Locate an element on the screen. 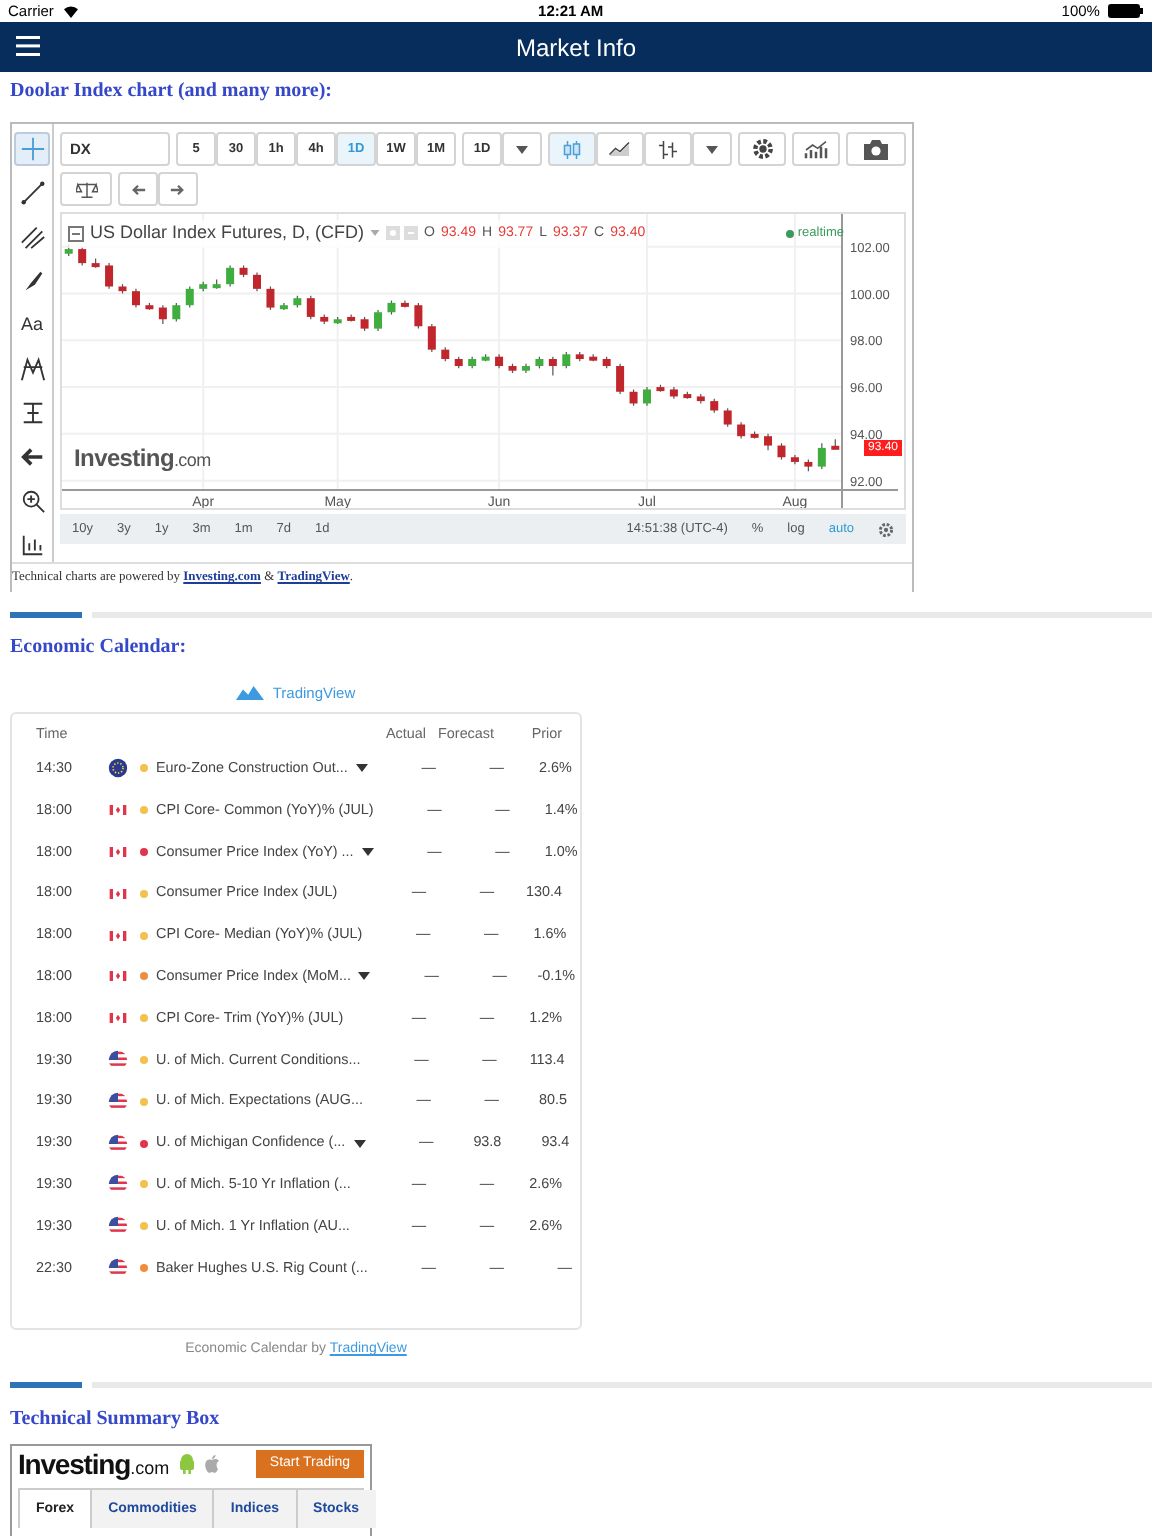 The image size is (1152, 1536). undo-icon is located at coordinates (138, 189).